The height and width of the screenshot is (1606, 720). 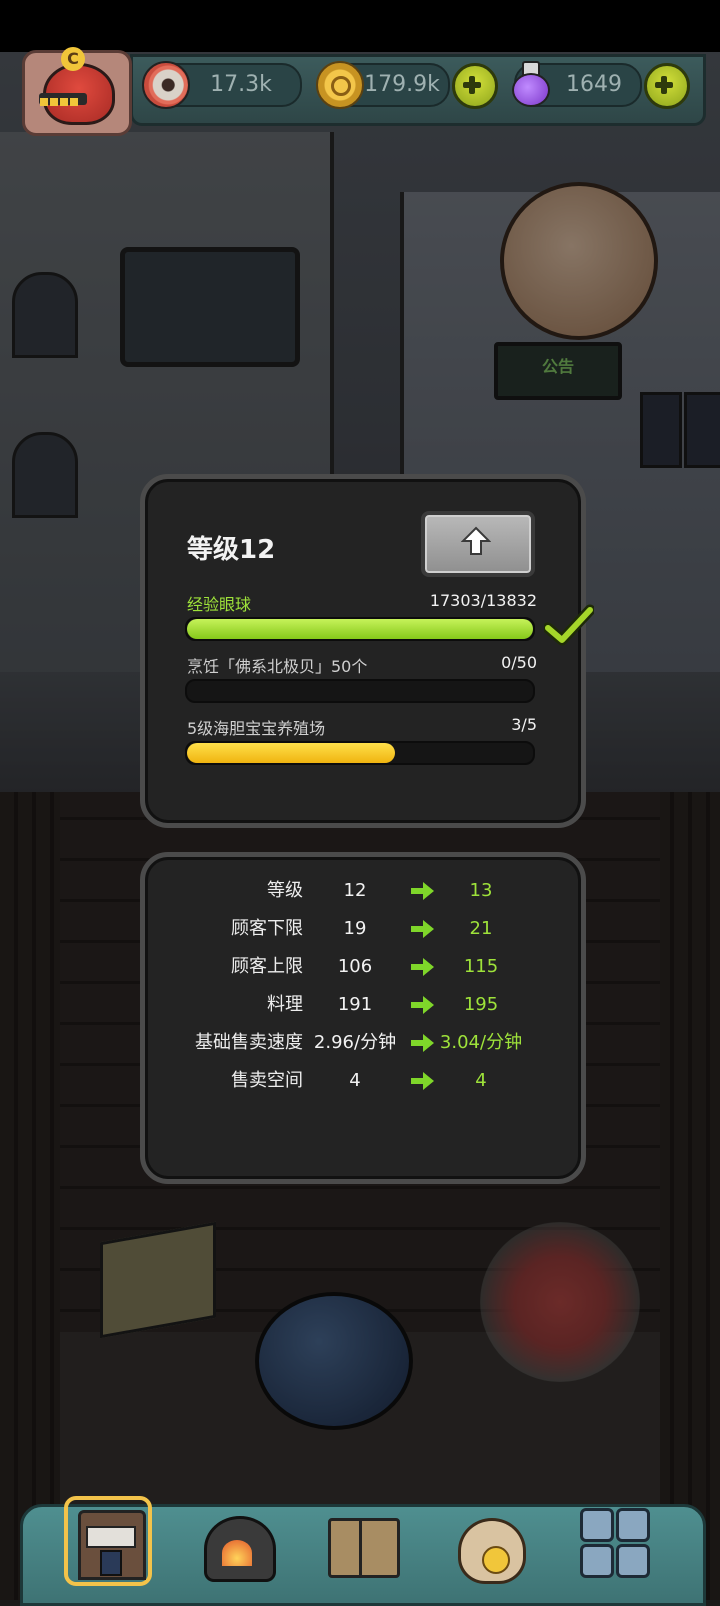 I want to click on checkmark-icon, so click(x=569, y=625).